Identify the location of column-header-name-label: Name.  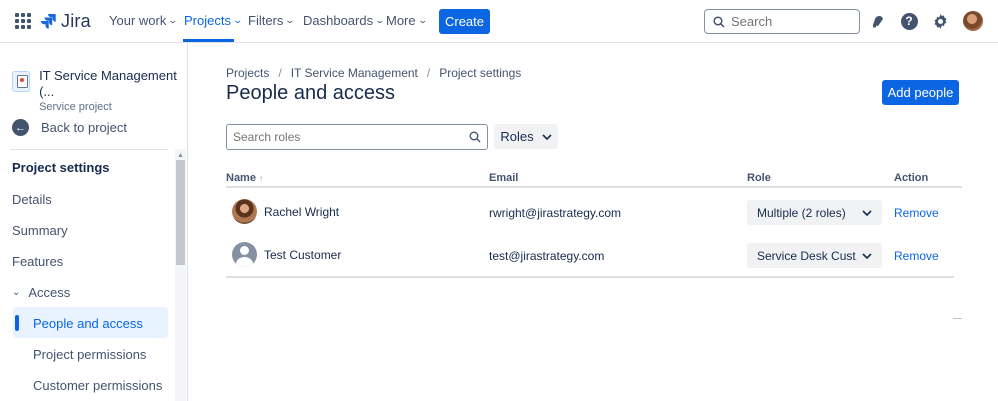
(241, 178).